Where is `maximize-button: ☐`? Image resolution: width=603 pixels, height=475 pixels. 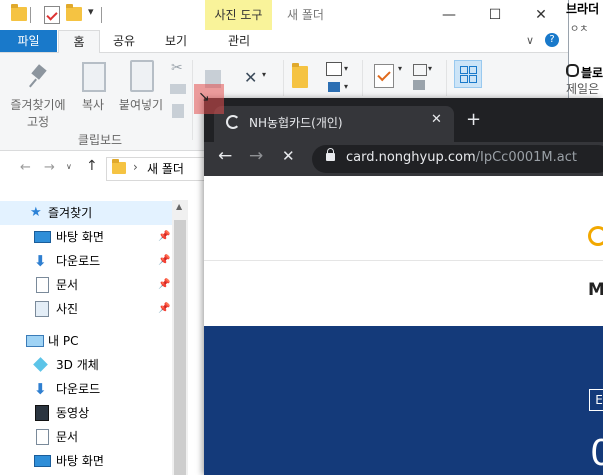
maximize-button: ☐ is located at coordinates (495, 15).